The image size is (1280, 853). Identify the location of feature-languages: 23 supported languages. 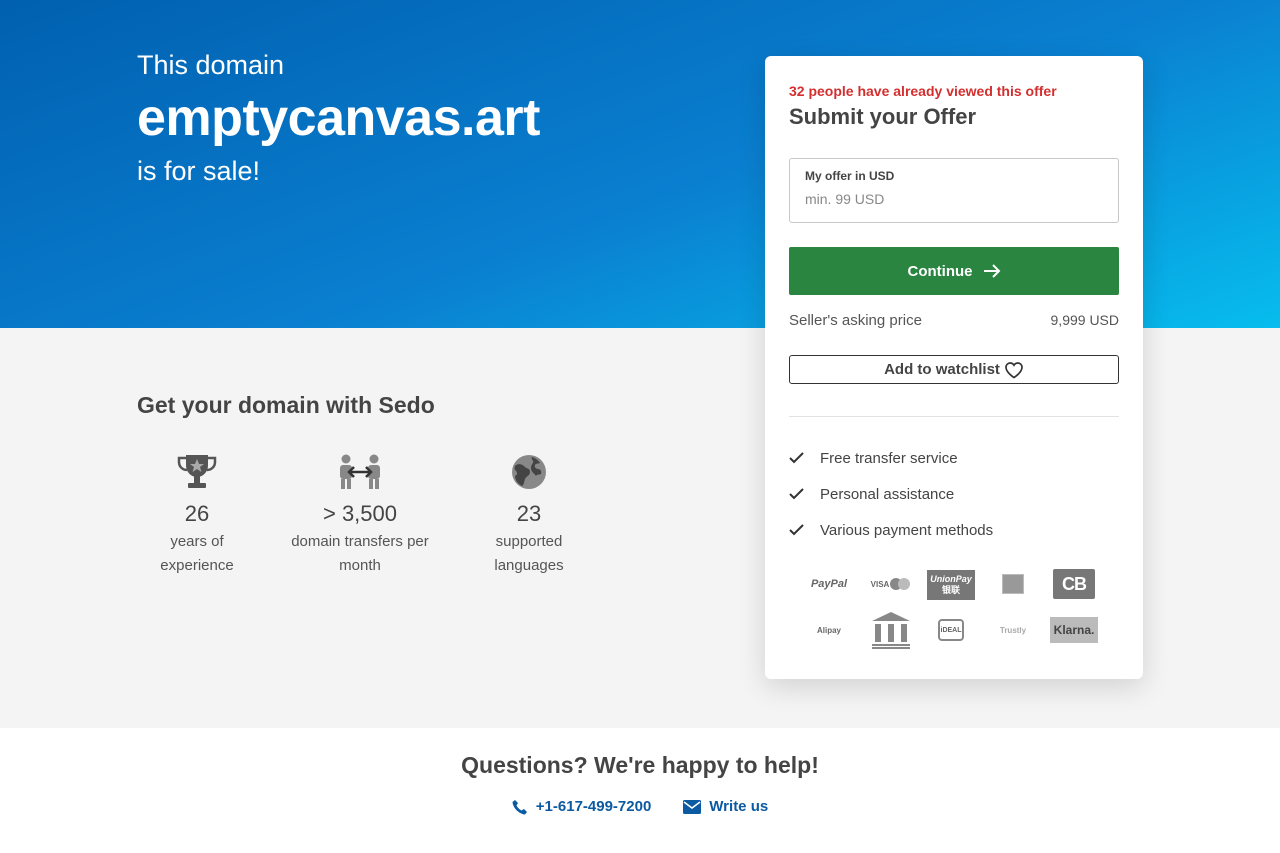
(529, 515).